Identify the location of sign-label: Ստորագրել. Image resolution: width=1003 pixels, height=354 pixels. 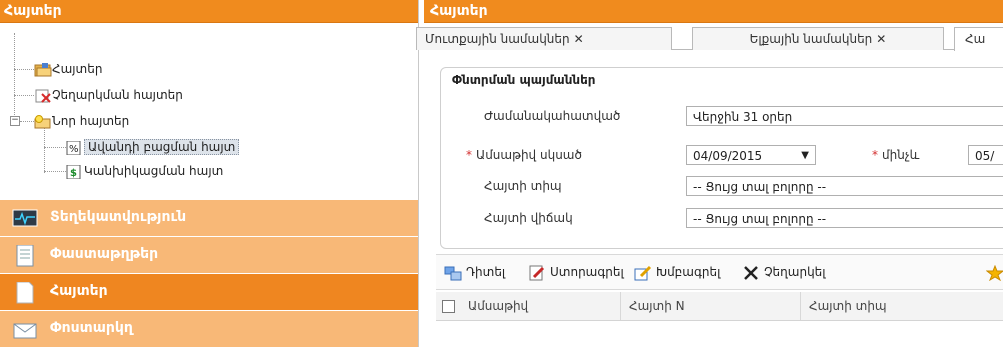
(587, 272).